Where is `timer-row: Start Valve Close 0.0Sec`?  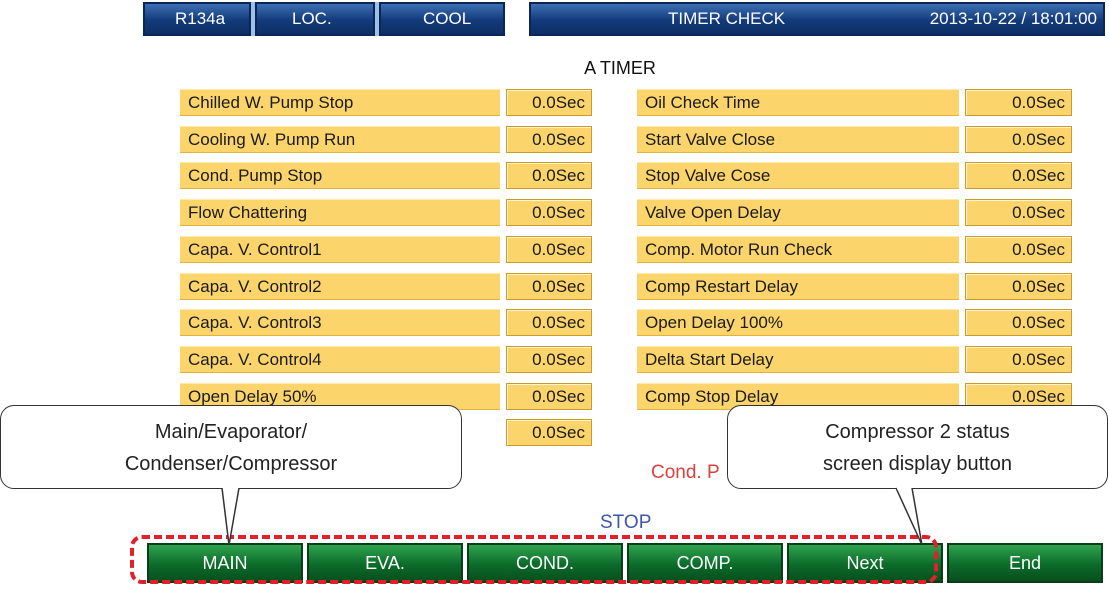 timer-row: Start Valve Close 0.0Sec is located at coordinates (854, 139).